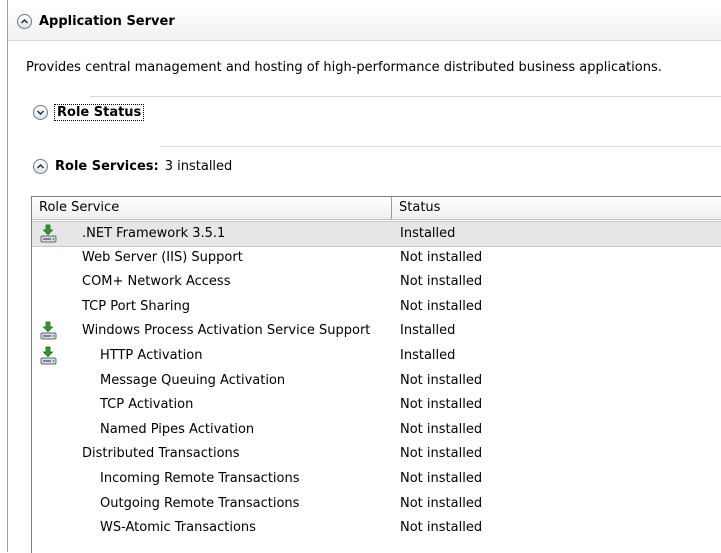 This screenshot has height=553, width=721. Describe the element at coordinates (107, 166) in the screenshot. I see `role-services-label: Role Services:` at that location.